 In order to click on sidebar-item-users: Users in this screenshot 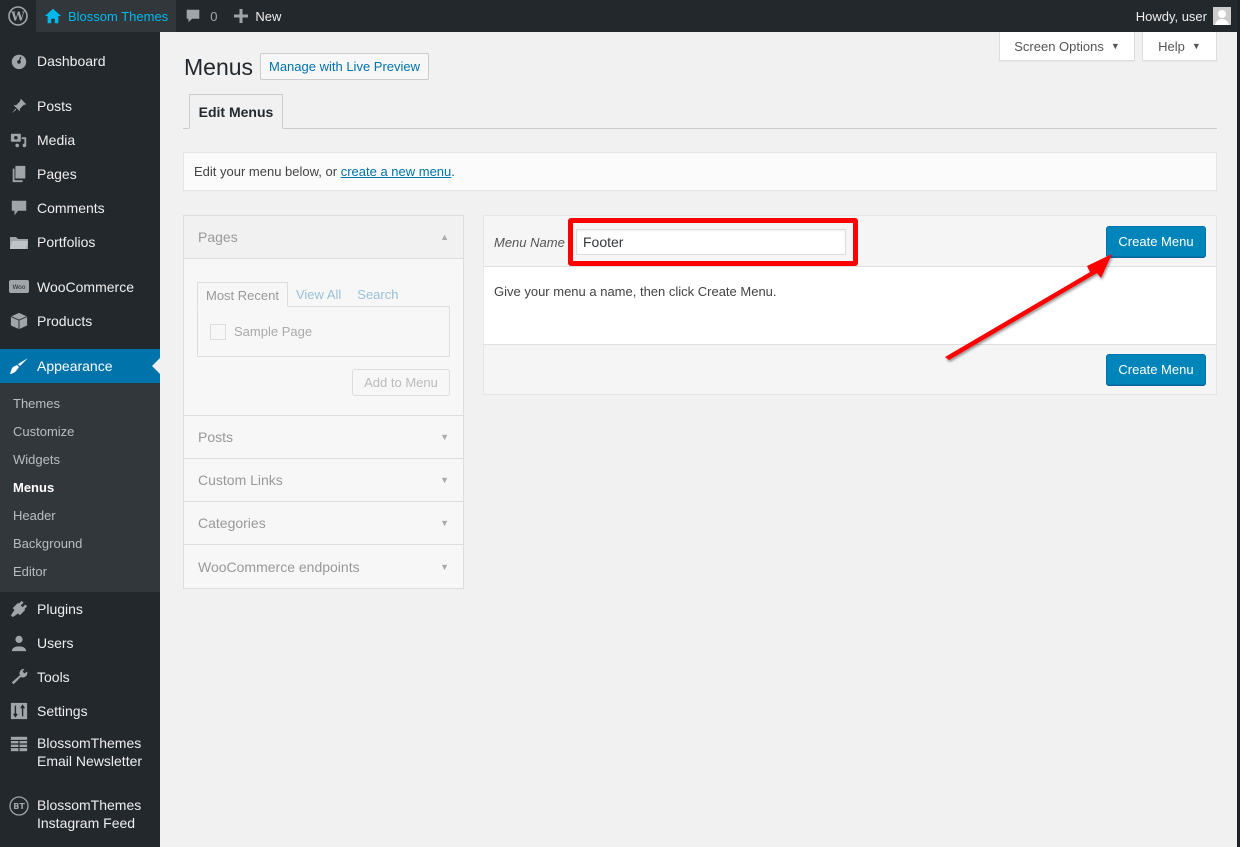, I will do `click(80, 643)`.